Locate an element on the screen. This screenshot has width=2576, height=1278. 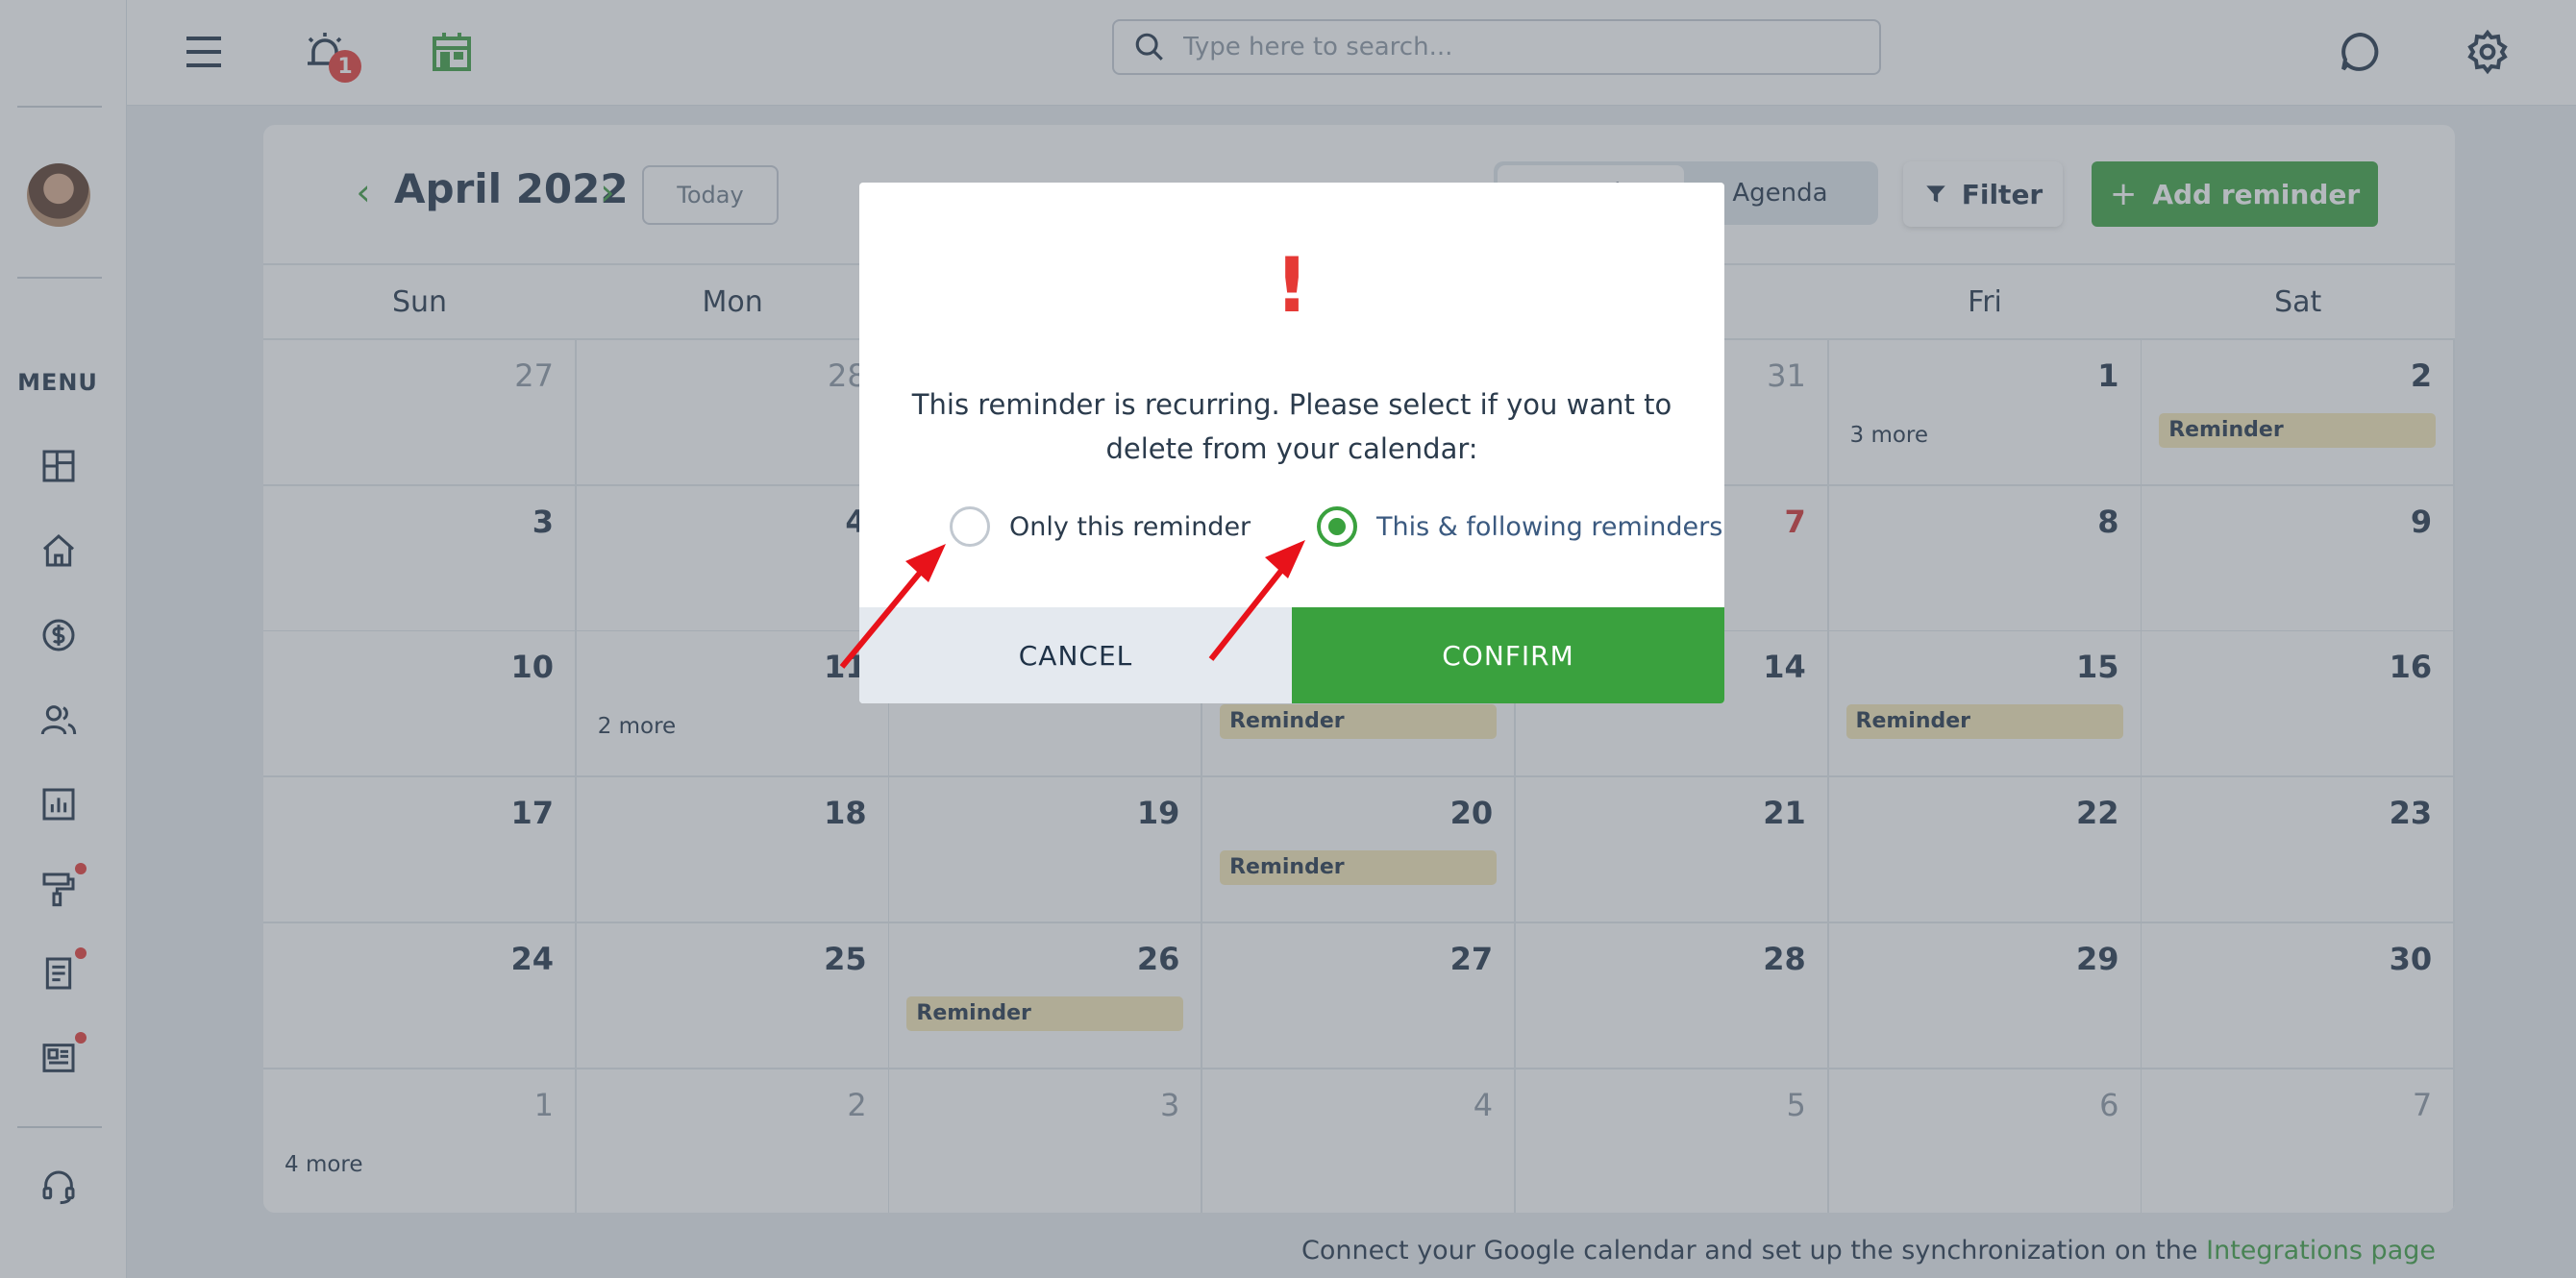
only-this-label: Only this reminder is located at coordinates (1130, 526).